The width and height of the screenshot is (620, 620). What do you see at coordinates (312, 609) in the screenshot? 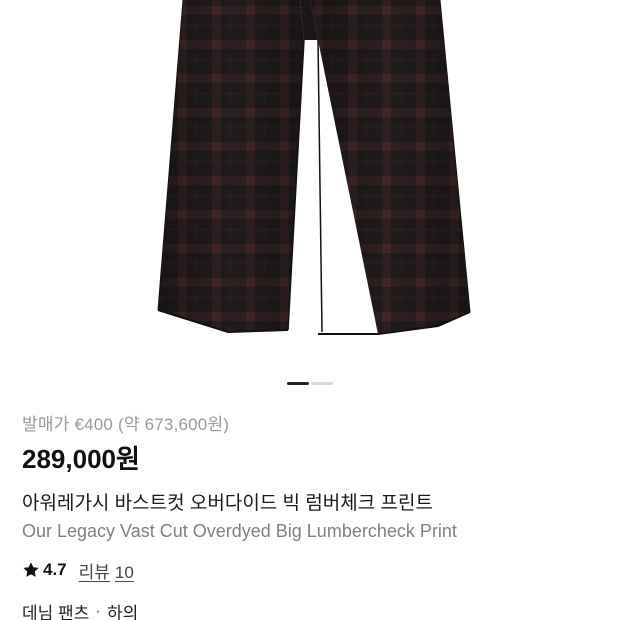
I see `category-breadcrumb: 데님 팬츠 · 하의` at bounding box center [312, 609].